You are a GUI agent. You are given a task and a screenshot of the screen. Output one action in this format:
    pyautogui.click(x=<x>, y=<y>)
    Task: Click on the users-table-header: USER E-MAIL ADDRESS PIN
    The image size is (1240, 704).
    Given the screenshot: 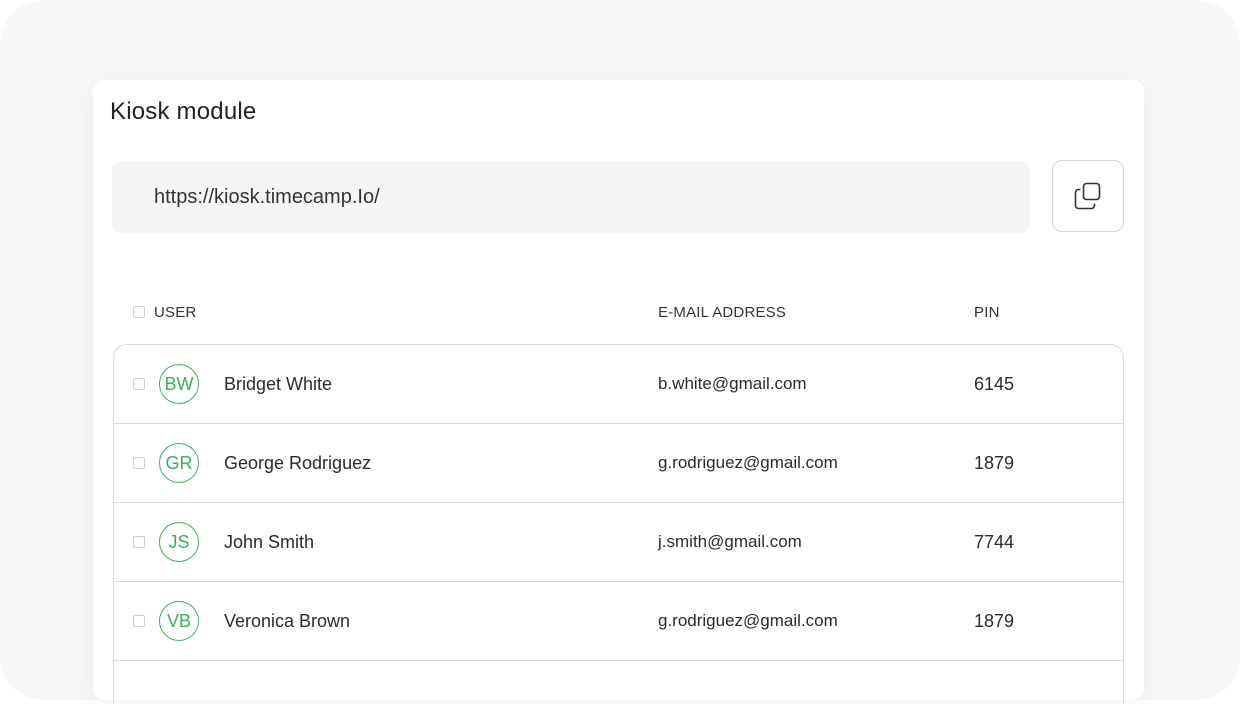 What is the action you would take?
    pyautogui.click(x=618, y=312)
    